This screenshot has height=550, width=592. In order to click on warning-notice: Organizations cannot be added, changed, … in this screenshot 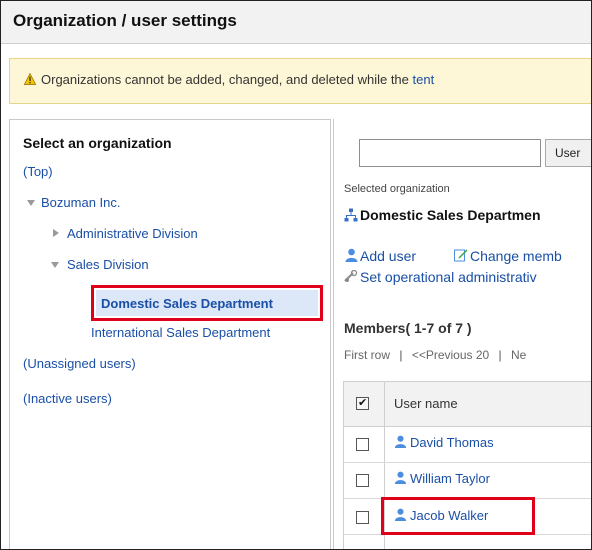, I will do `click(300, 81)`.